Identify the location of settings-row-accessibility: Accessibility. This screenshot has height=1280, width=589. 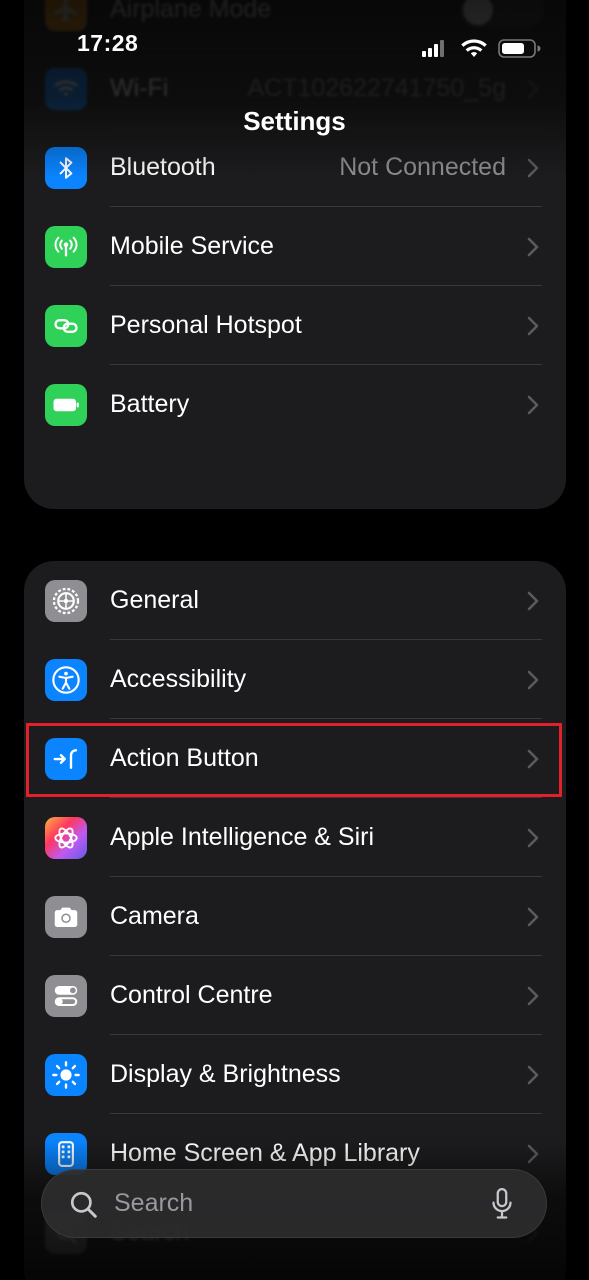
(295, 679).